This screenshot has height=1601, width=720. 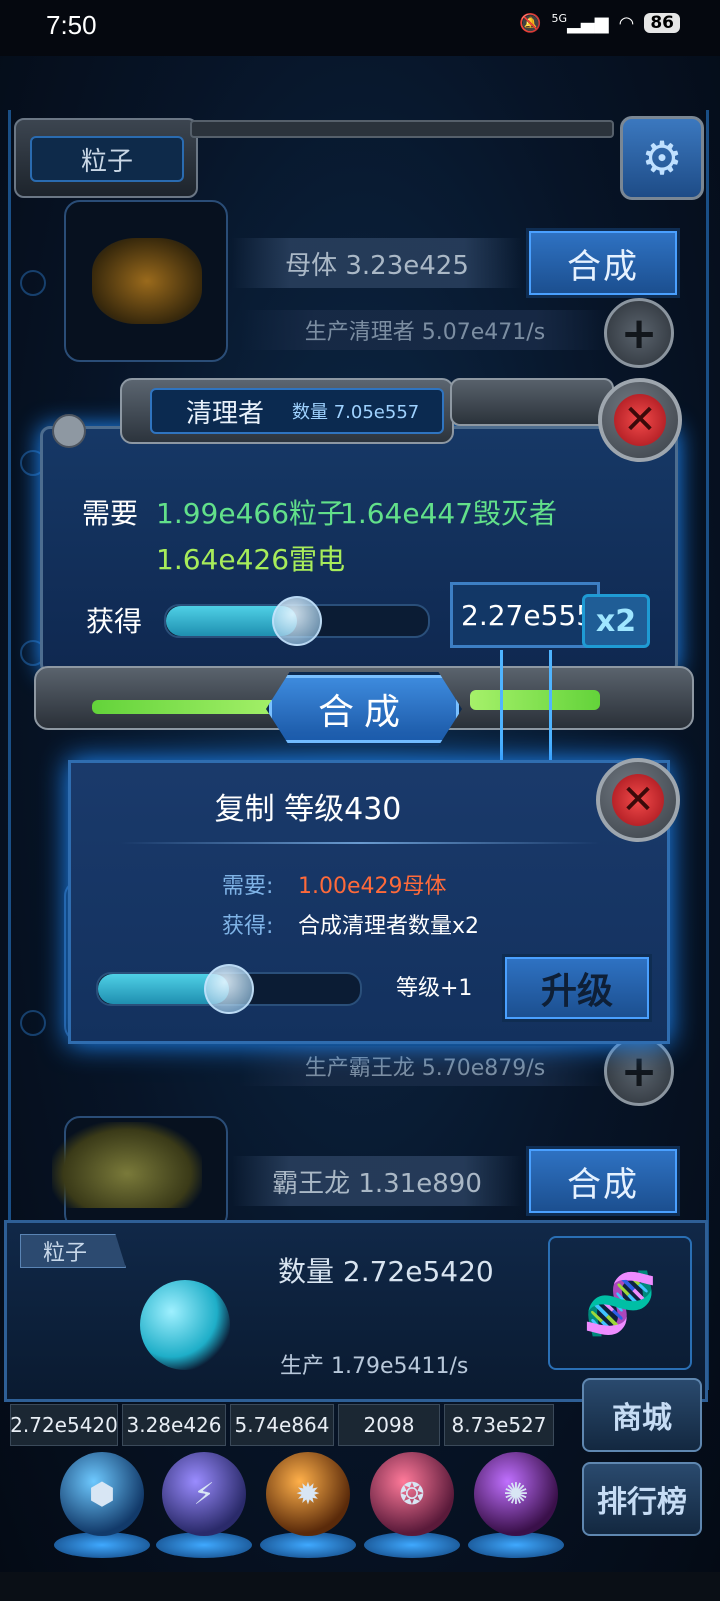 What do you see at coordinates (577, 988) in the screenshot?
I see `copy-upgrade-button: 升级` at bounding box center [577, 988].